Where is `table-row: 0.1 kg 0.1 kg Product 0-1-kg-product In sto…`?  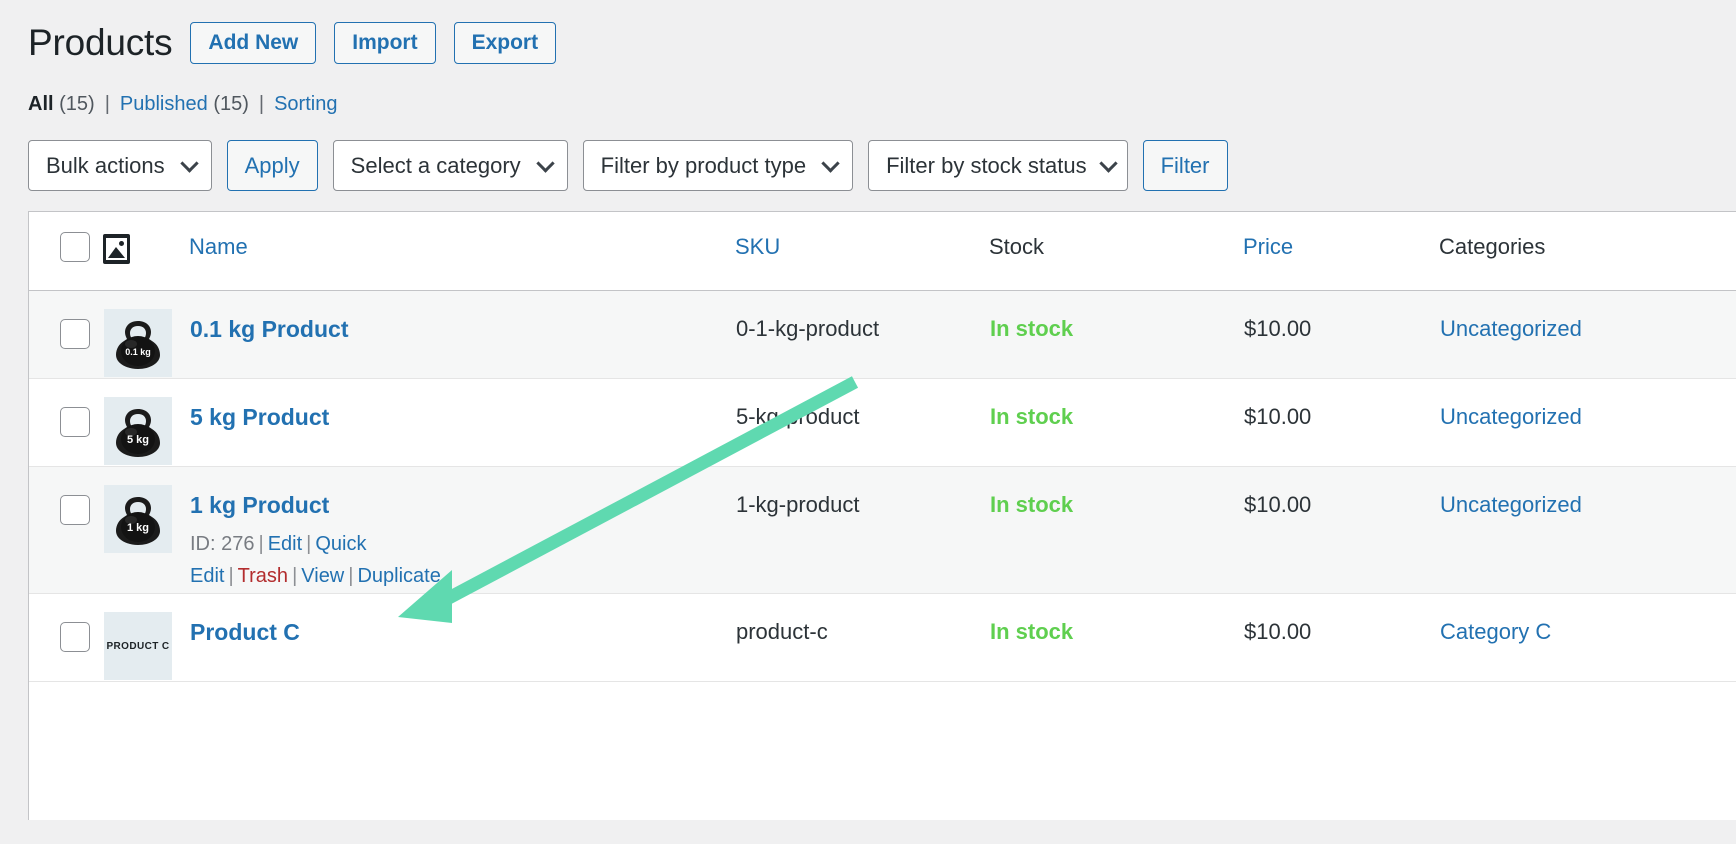 table-row: 0.1 kg 0.1 kg Product 0-1-kg-product In sto… is located at coordinates (882, 334).